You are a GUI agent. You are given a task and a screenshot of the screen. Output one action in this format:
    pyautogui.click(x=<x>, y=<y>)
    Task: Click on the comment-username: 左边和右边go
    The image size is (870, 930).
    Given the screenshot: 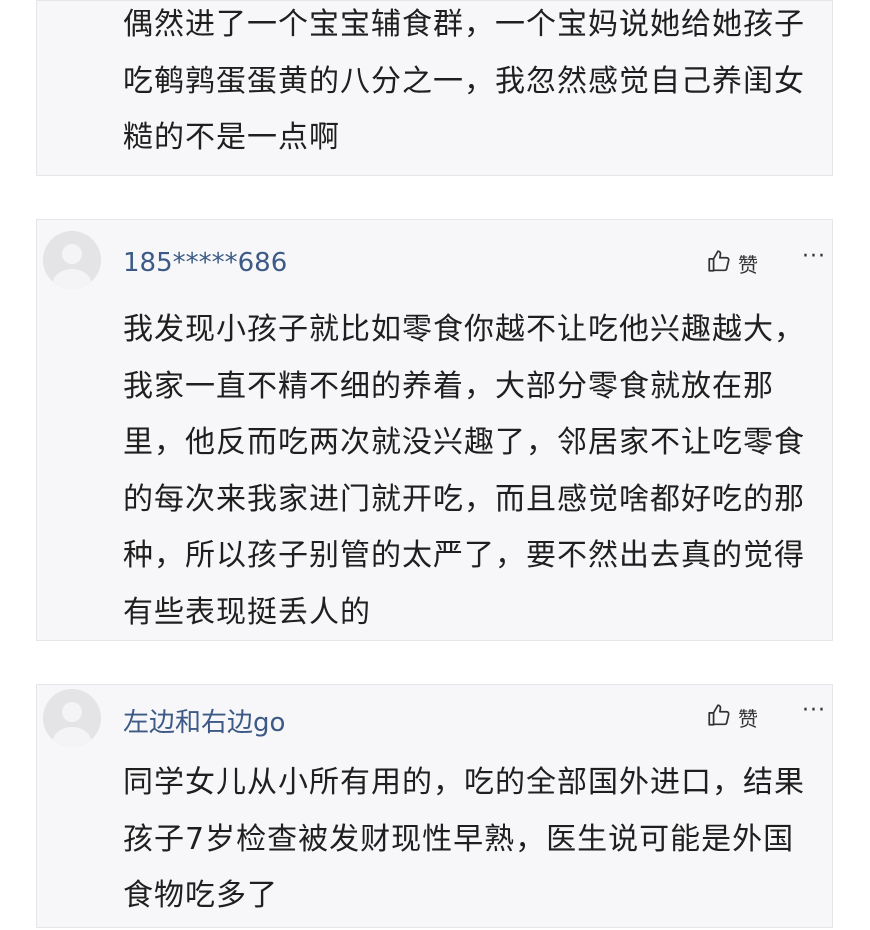 What is the action you would take?
    pyautogui.click(x=204, y=720)
    